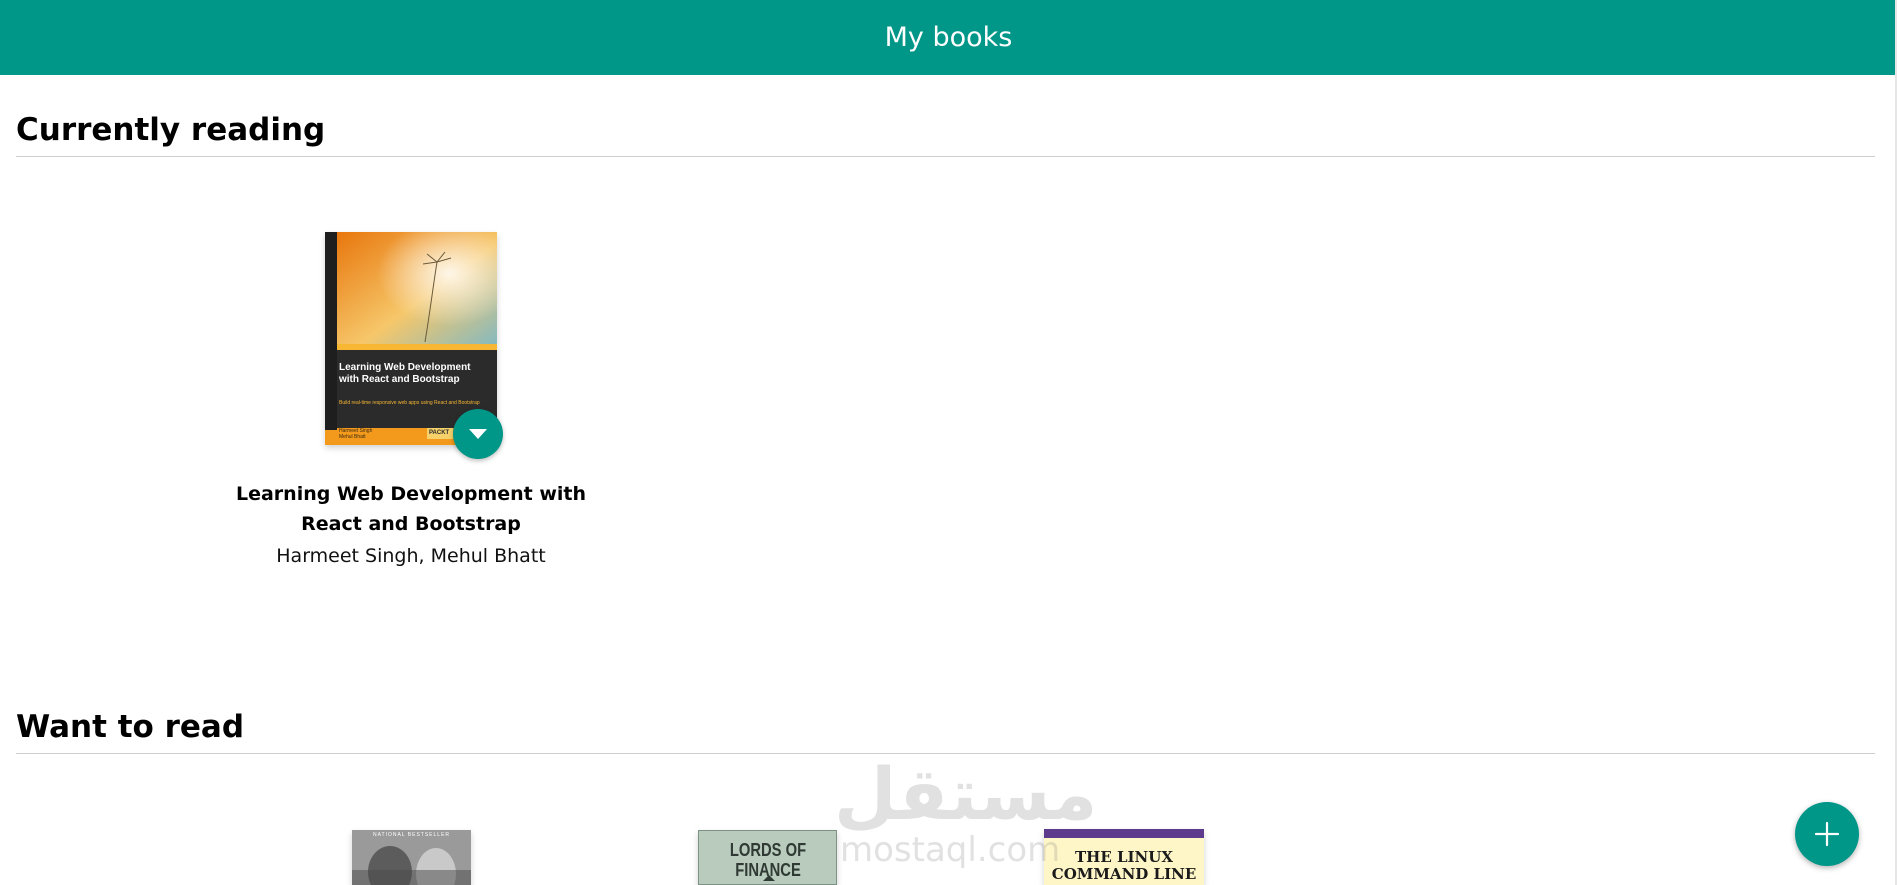 This screenshot has width=1897, height=885. I want to click on cover-publisher: PACKT, so click(439, 433).